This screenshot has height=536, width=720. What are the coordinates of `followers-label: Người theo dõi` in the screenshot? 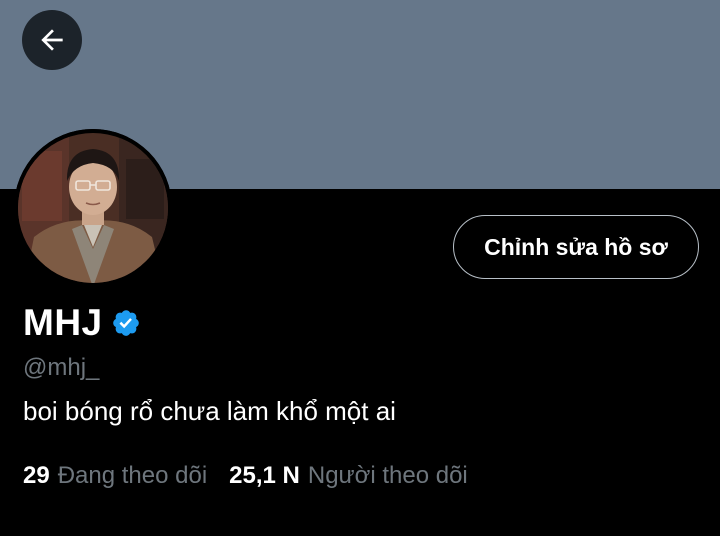 It's located at (387, 475).